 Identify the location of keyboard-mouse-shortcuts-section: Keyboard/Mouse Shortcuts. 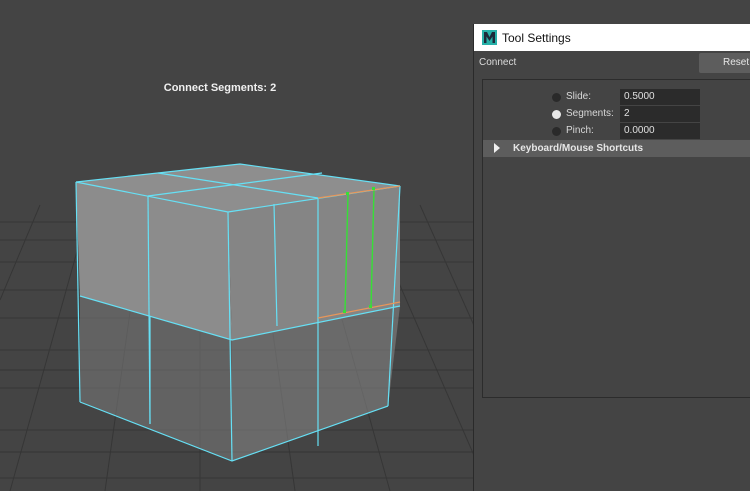
(616, 148).